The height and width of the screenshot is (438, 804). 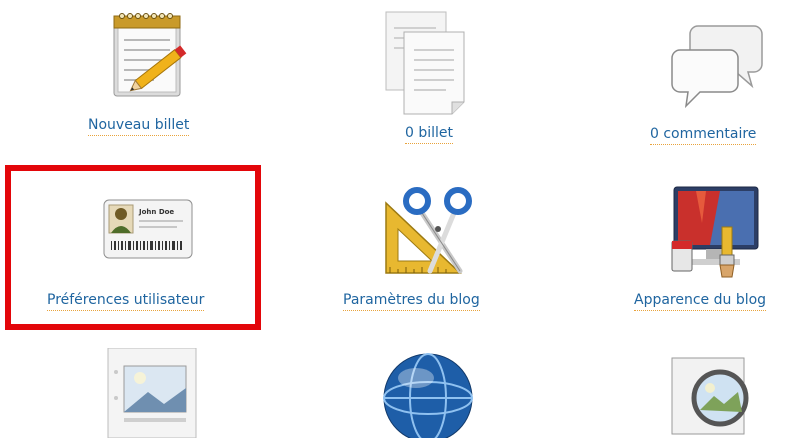 I want to click on tile-label-blog-settings: Paramètres du blog, so click(x=411, y=301).